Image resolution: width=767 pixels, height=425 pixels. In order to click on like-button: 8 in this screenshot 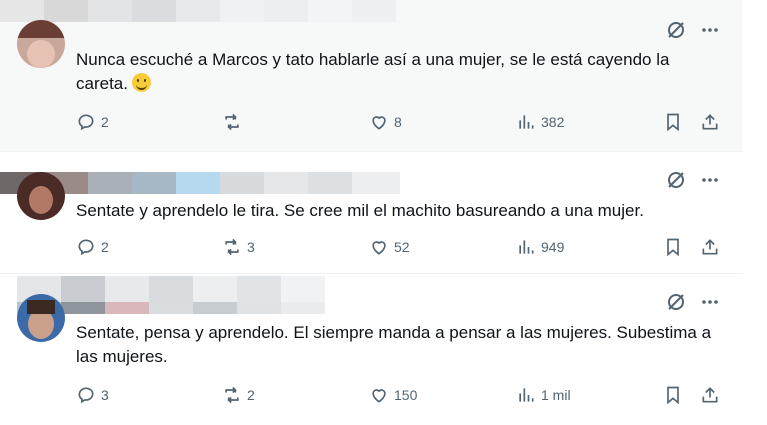, I will do `click(385, 122)`.